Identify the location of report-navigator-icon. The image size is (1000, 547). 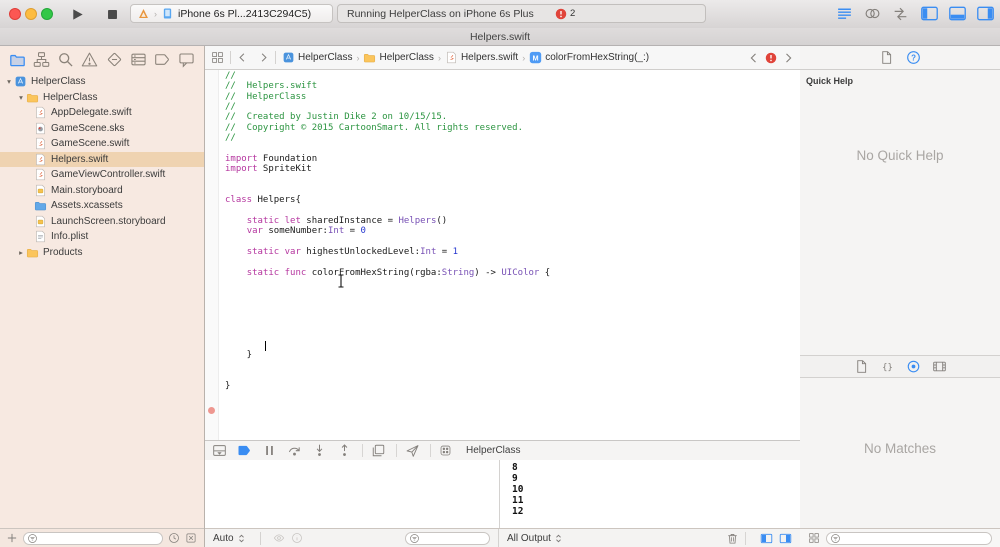
(186, 59).